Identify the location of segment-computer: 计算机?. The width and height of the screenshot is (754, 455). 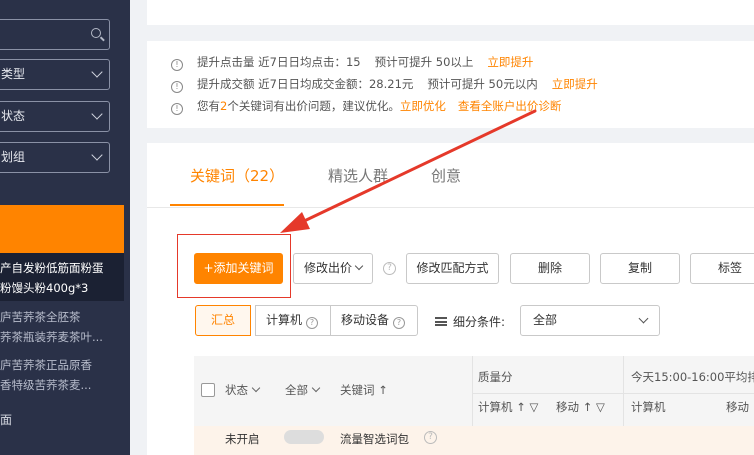
(293, 320).